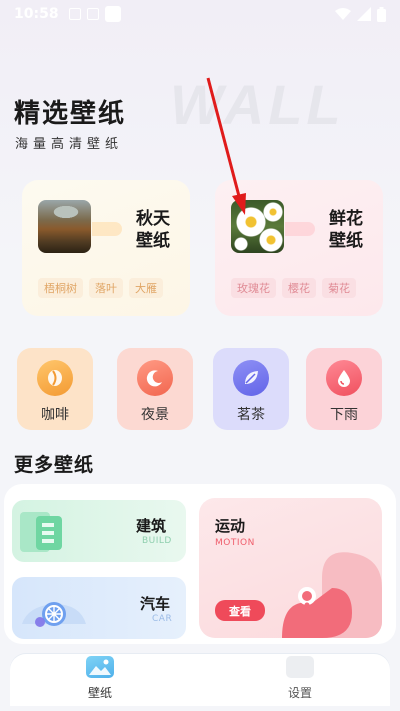 The width and height of the screenshot is (400, 711). I want to click on status-time: 10:58, so click(36, 14).